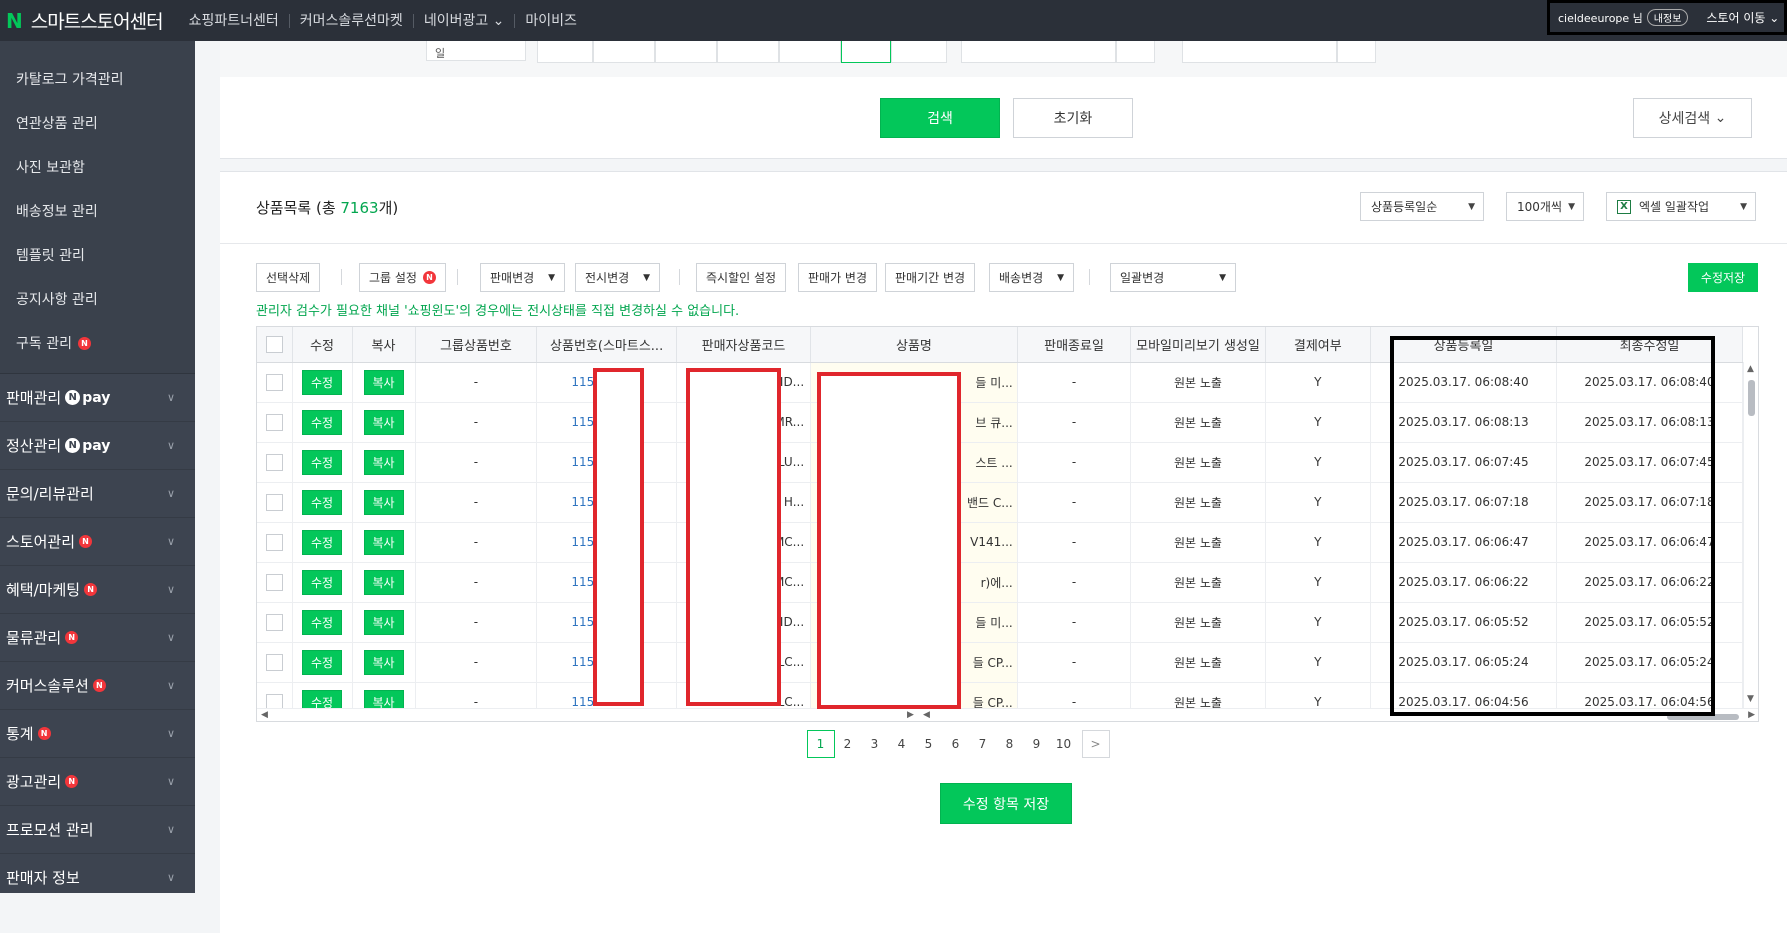 This screenshot has height=933, width=1787. I want to click on naver-logo-icon: N, so click(14, 21).